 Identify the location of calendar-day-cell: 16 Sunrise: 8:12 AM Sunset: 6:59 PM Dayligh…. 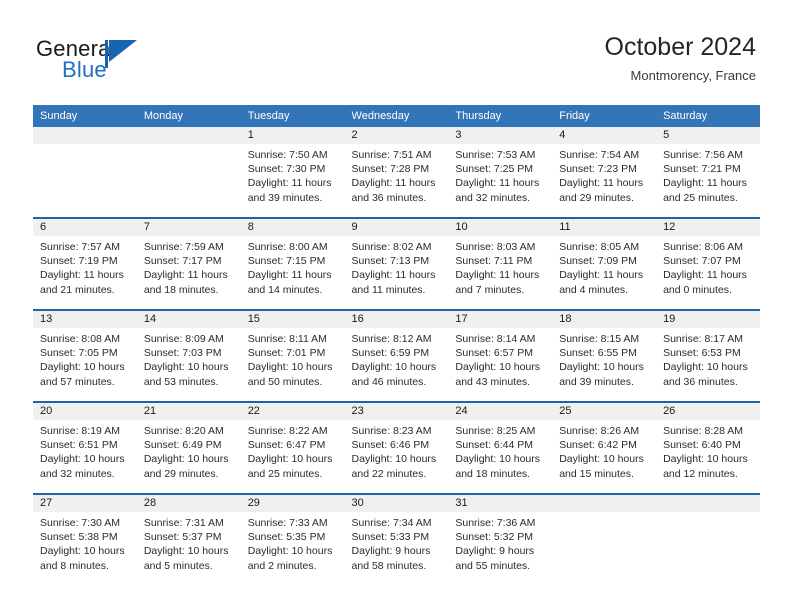
(396, 355).